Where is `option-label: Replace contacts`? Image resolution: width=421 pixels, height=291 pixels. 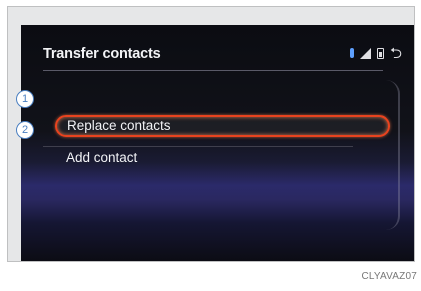 option-label: Replace contacts is located at coordinates (119, 125).